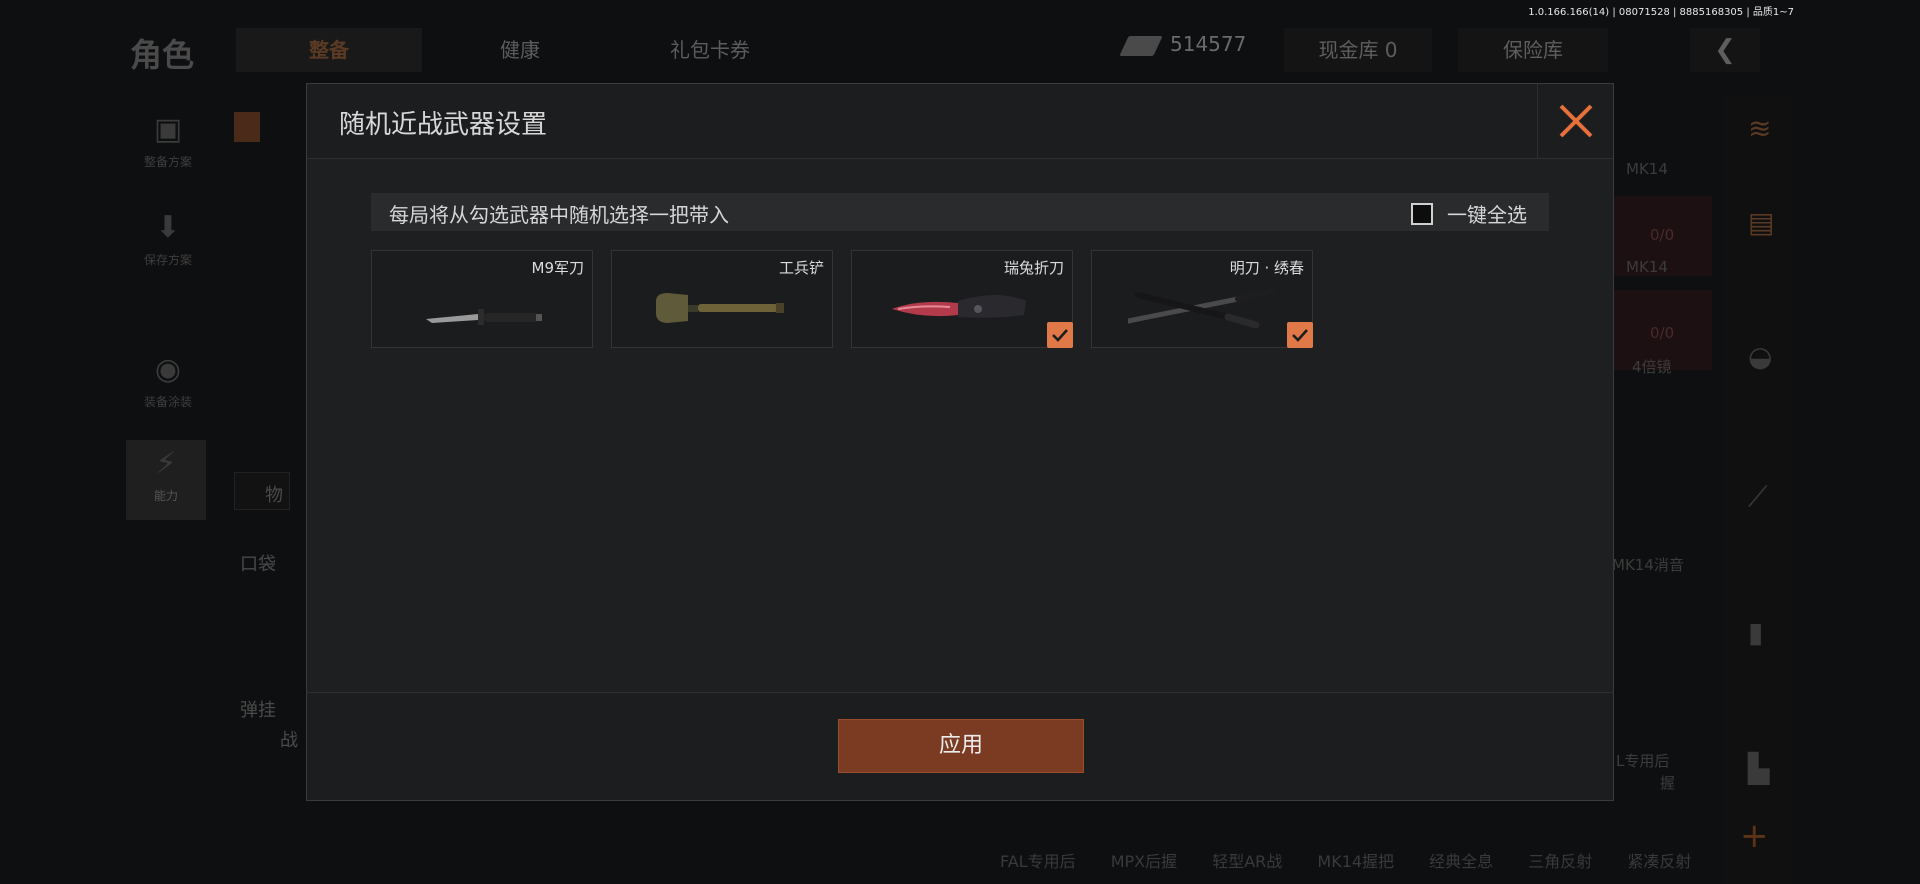 The image size is (1920, 884). I want to click on weapon-name: 工兵铲, so click(801, 268).